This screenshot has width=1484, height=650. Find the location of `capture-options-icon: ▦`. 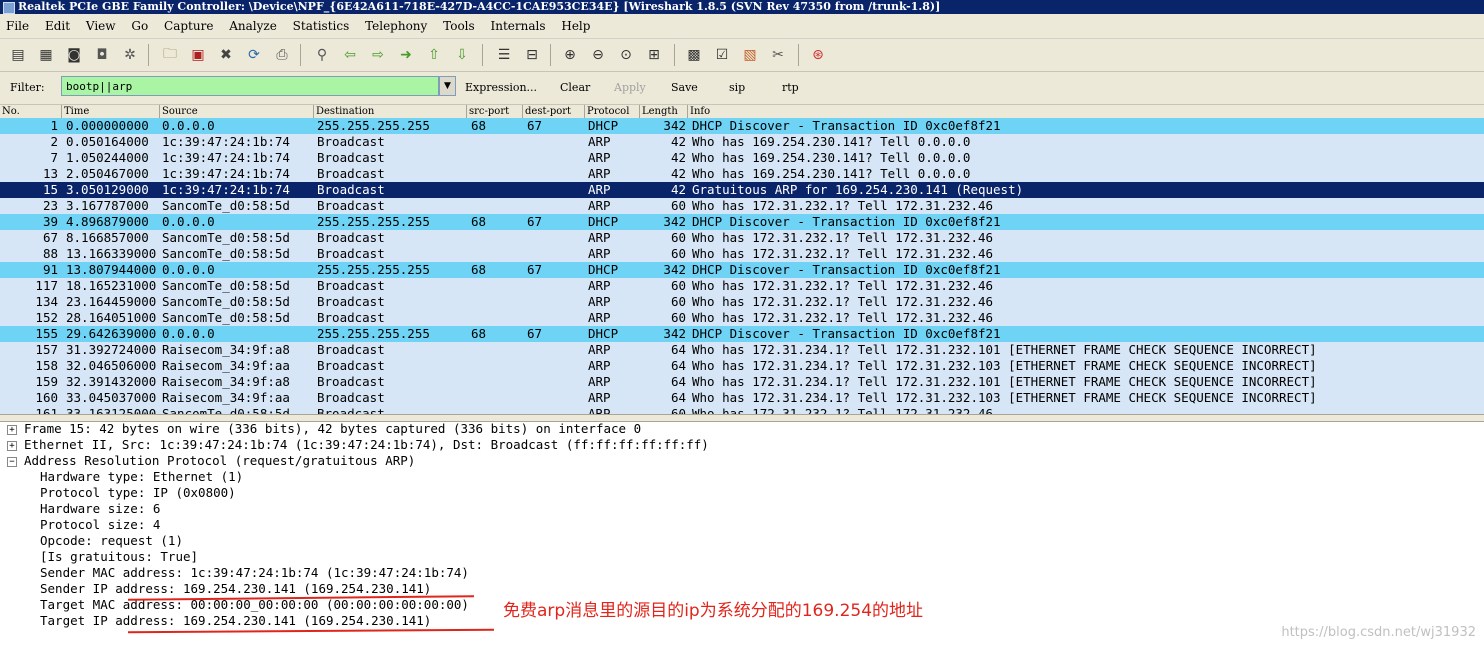

capture-options-icon: ▦ is located at coordinates (46, 55).